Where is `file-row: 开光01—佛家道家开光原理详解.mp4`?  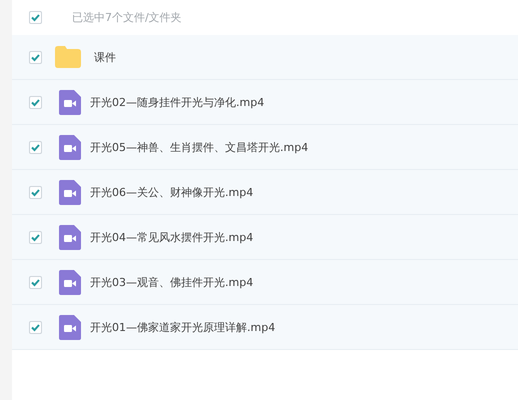
file-row: 开光01—佛家道家开光原理详解.mp4 is located at coordinates (265, 327).